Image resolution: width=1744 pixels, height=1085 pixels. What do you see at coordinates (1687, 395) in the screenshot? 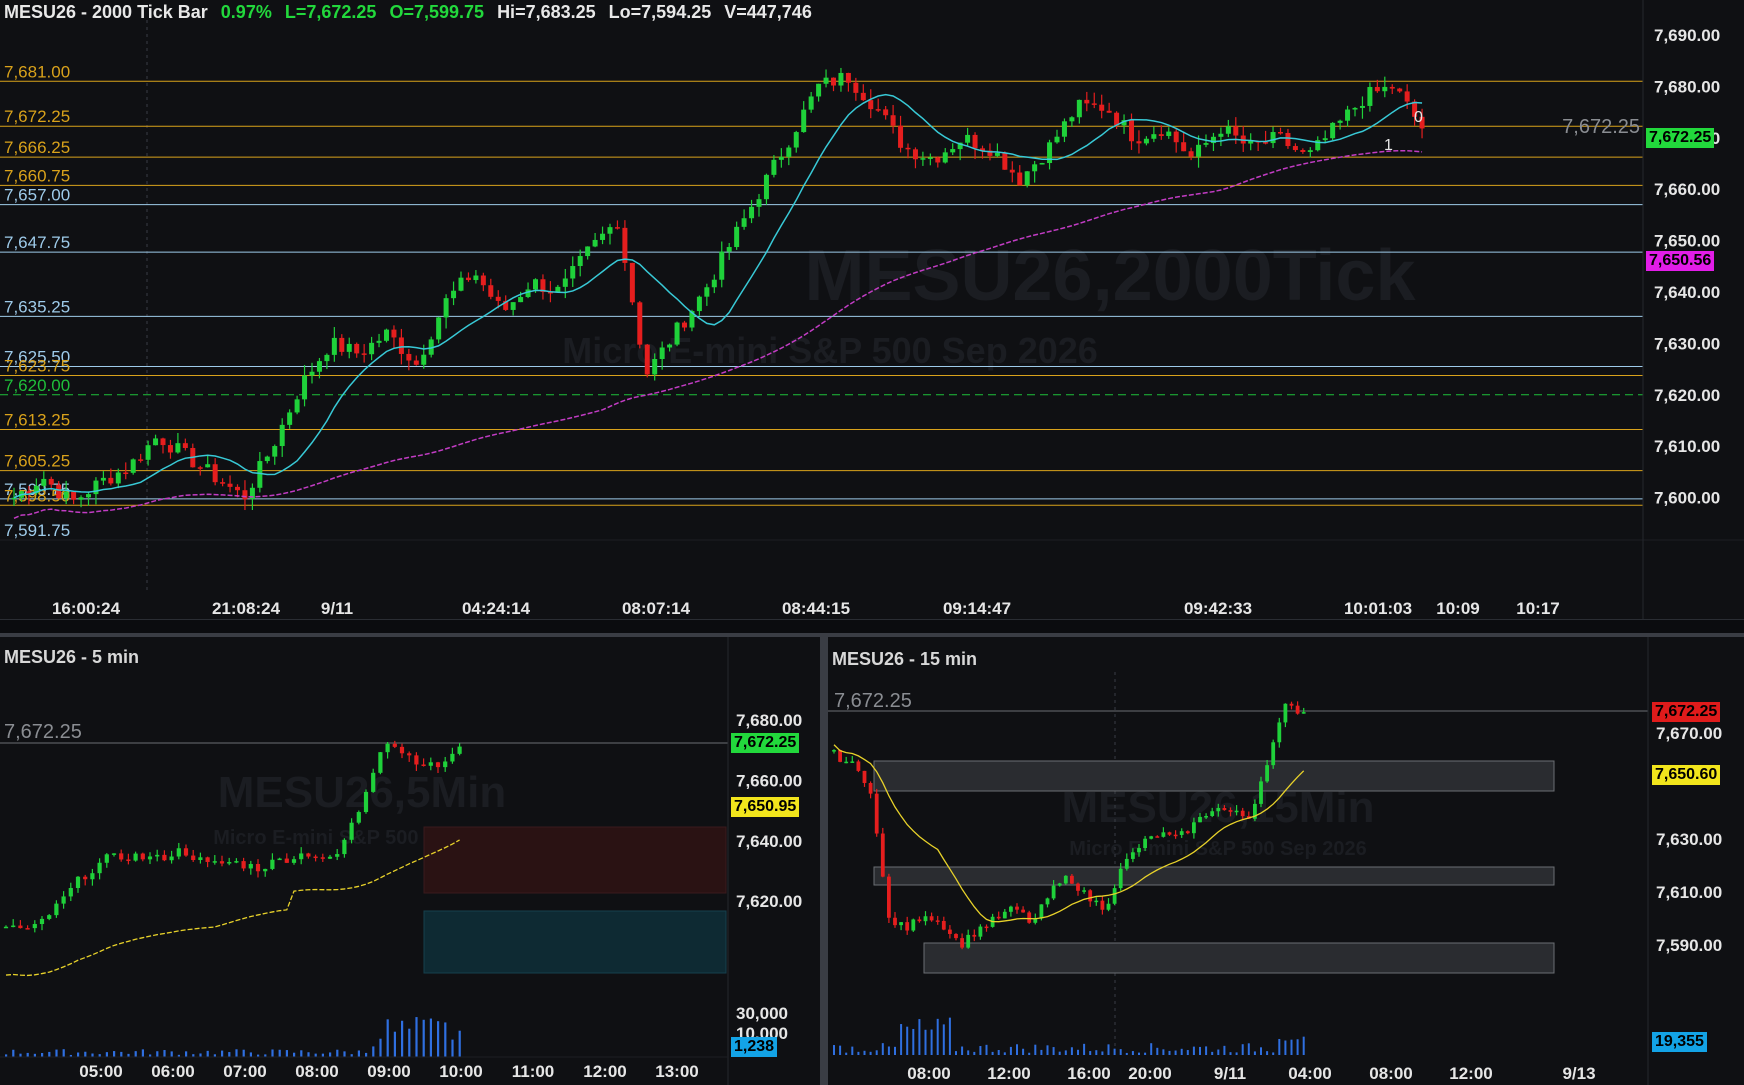
I see `main-y-tick-label: 7,620.00` at bounding box center [1687, 395].